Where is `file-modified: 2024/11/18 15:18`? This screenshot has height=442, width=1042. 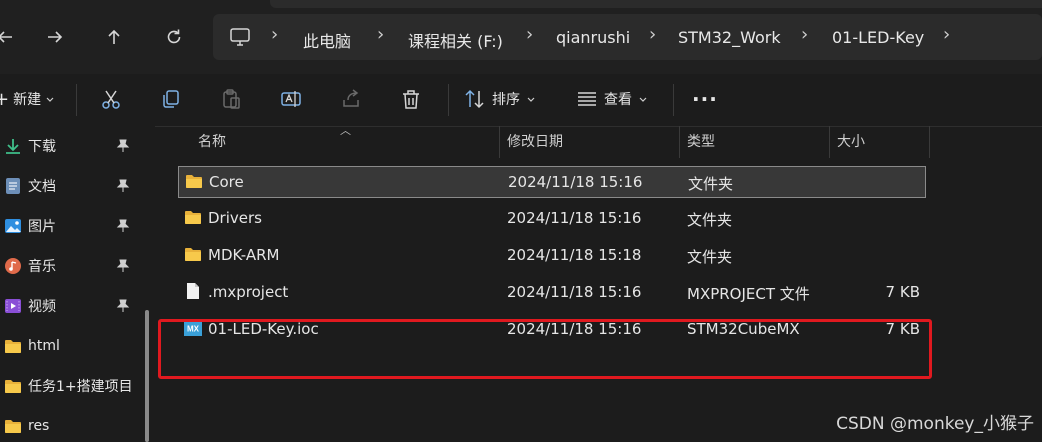 file-modified: 2024/11/18 15:18 is located at coordinates (574, 255).